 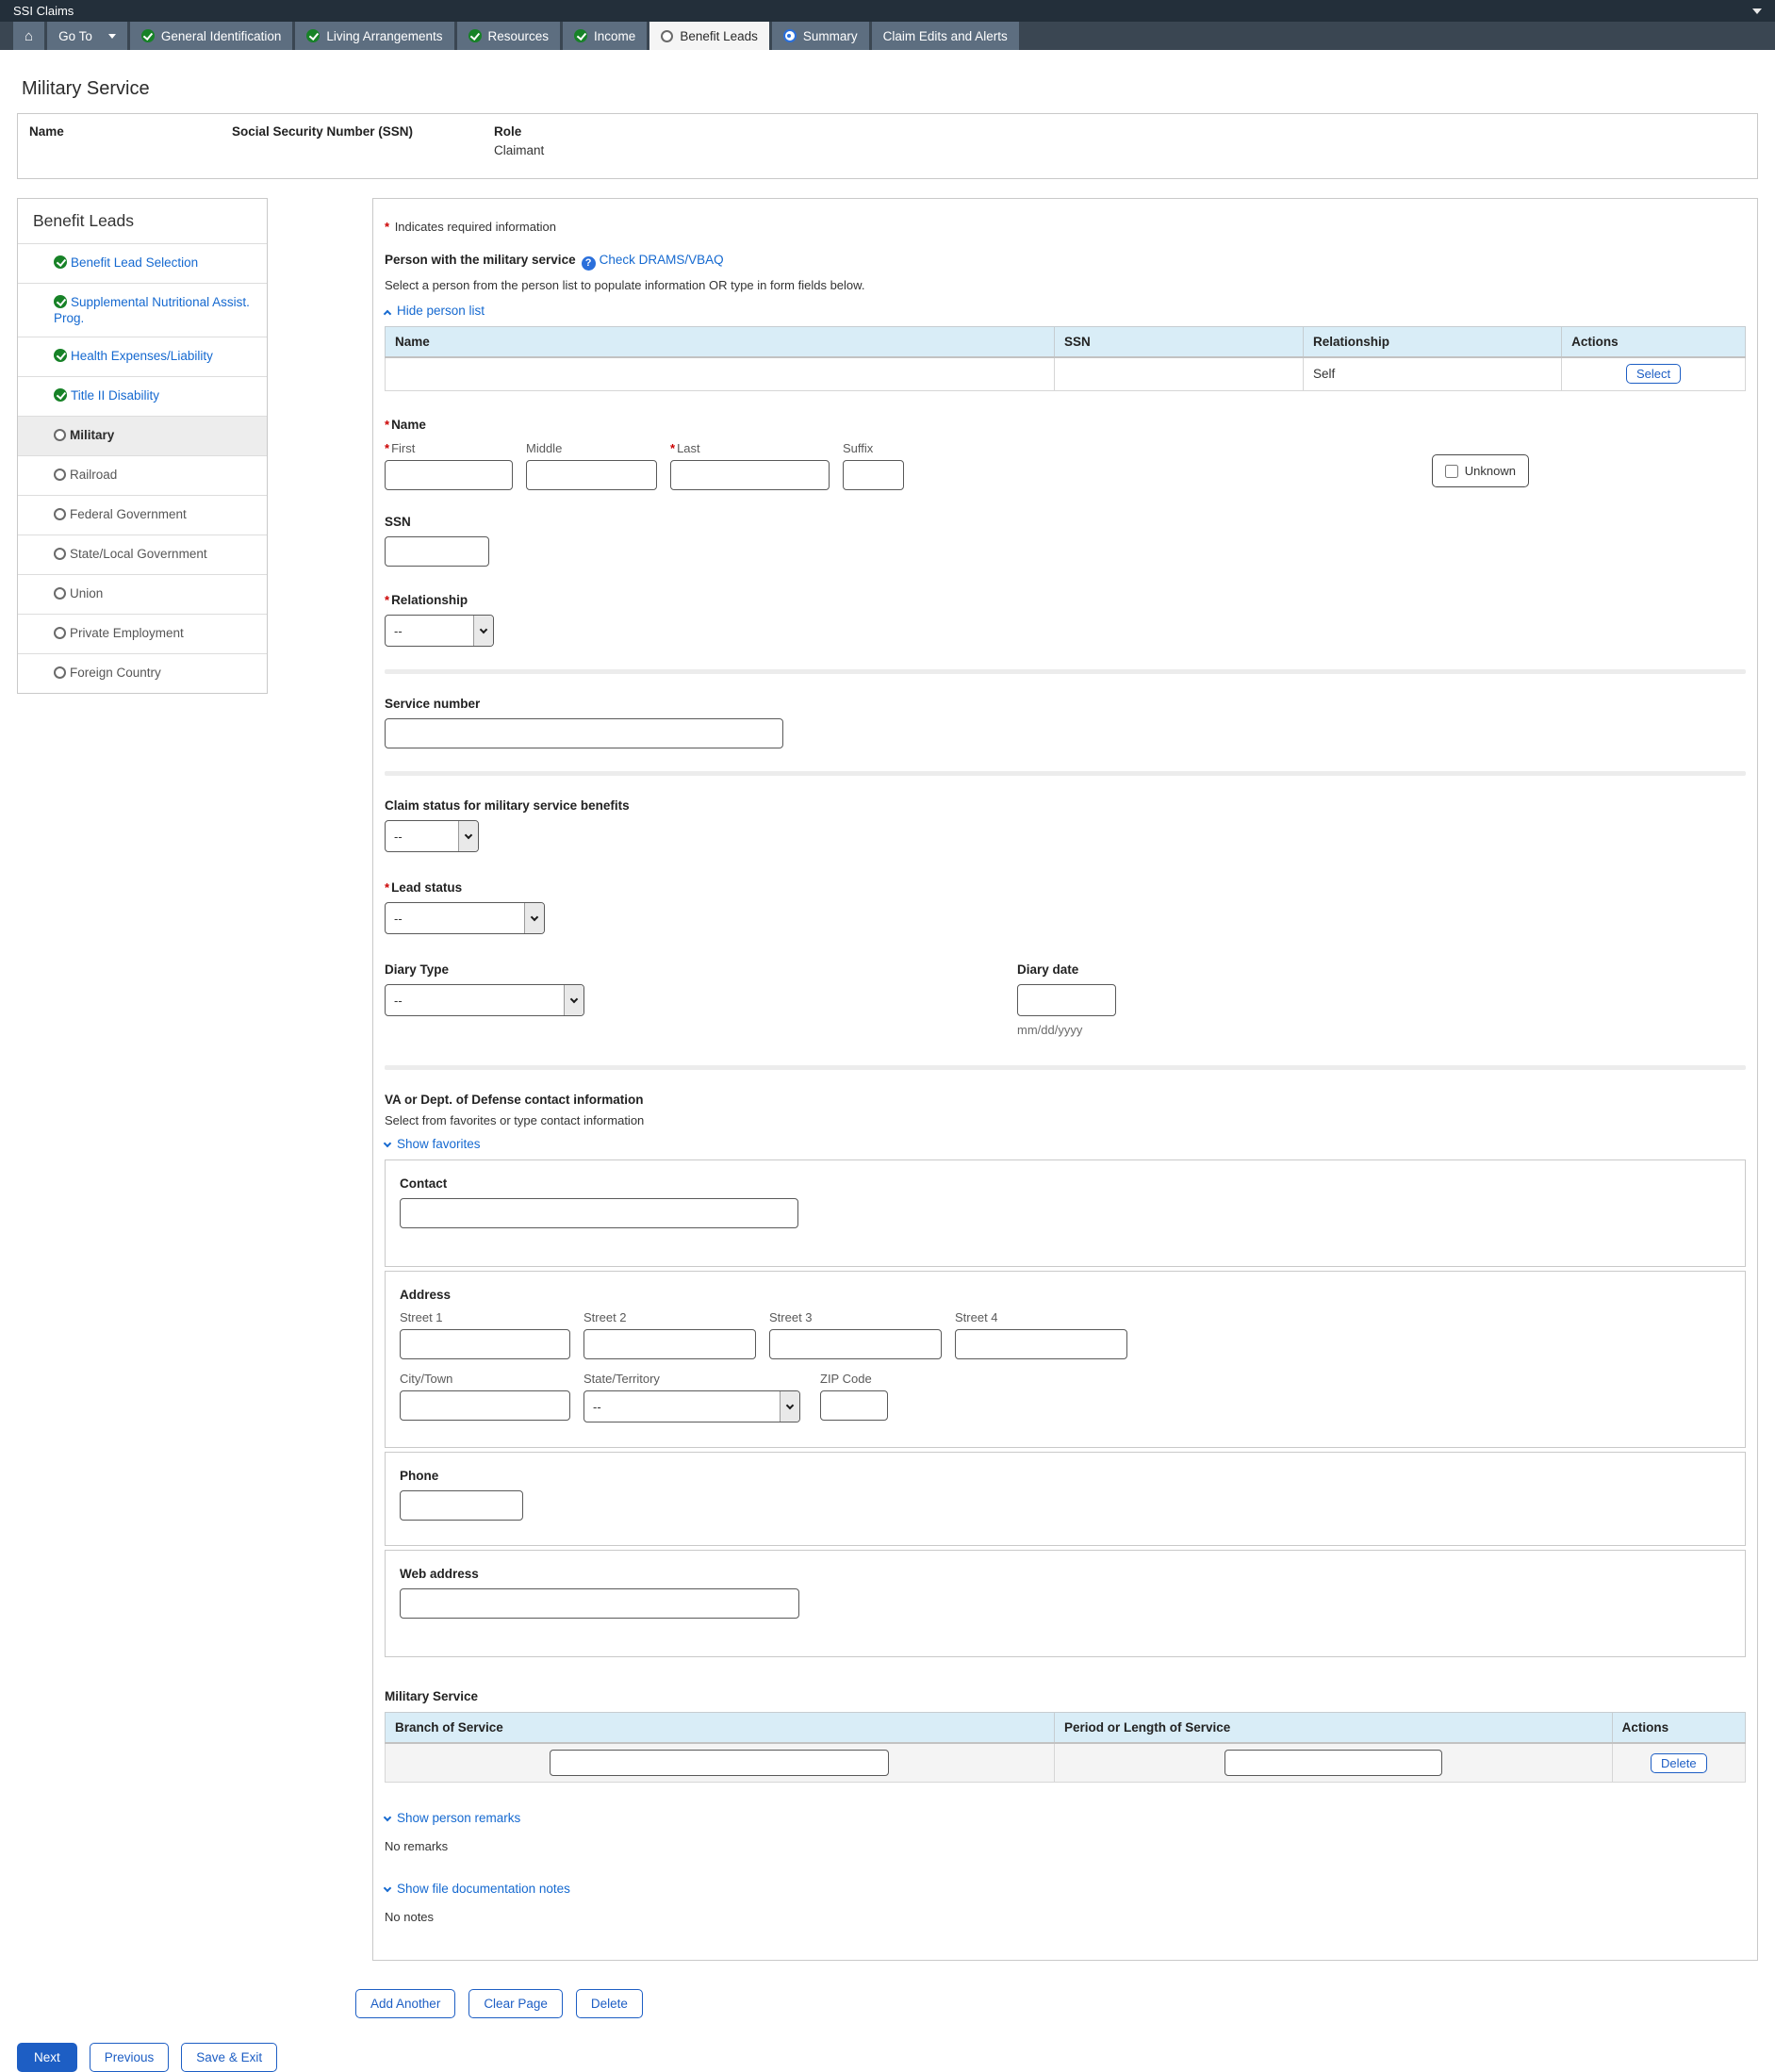 I want to click on show-person-remarks-link: Show person remarks, so click(x=451, y=1818).